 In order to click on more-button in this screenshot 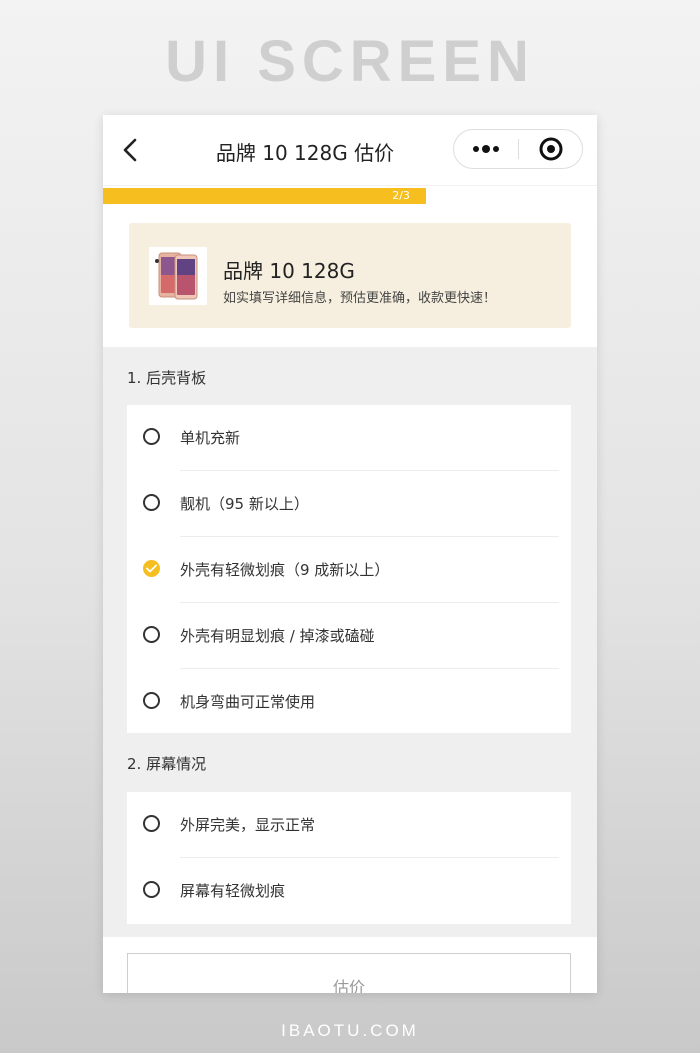, I will do `click(486, 149)`.